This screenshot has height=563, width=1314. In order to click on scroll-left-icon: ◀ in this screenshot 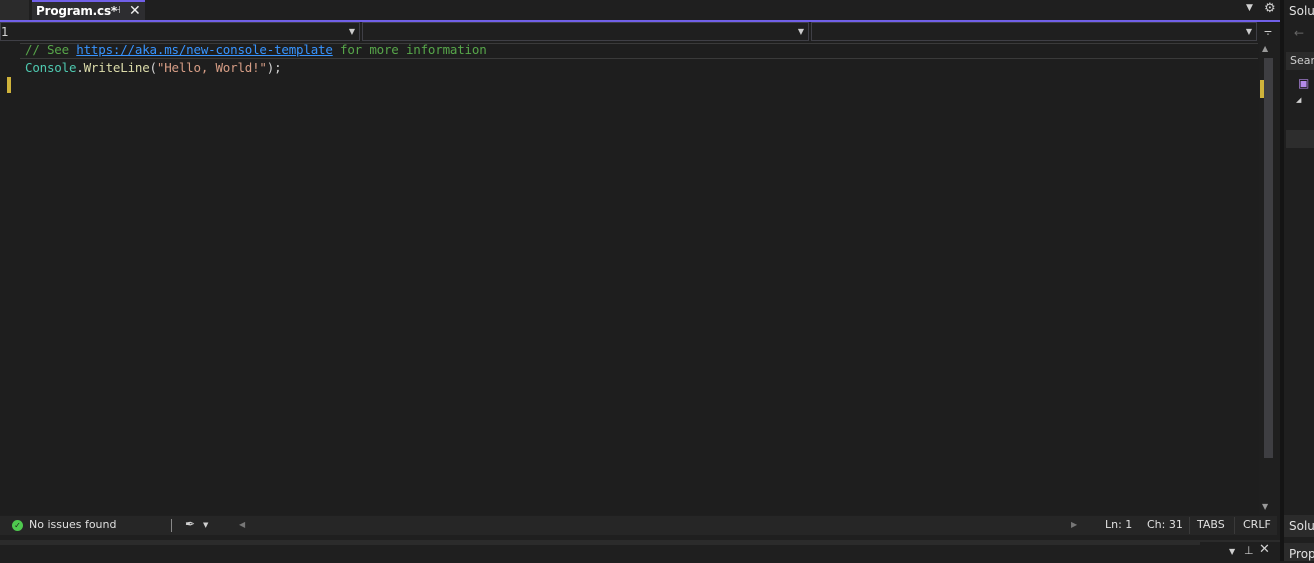, I will do `click(242, 524)`.